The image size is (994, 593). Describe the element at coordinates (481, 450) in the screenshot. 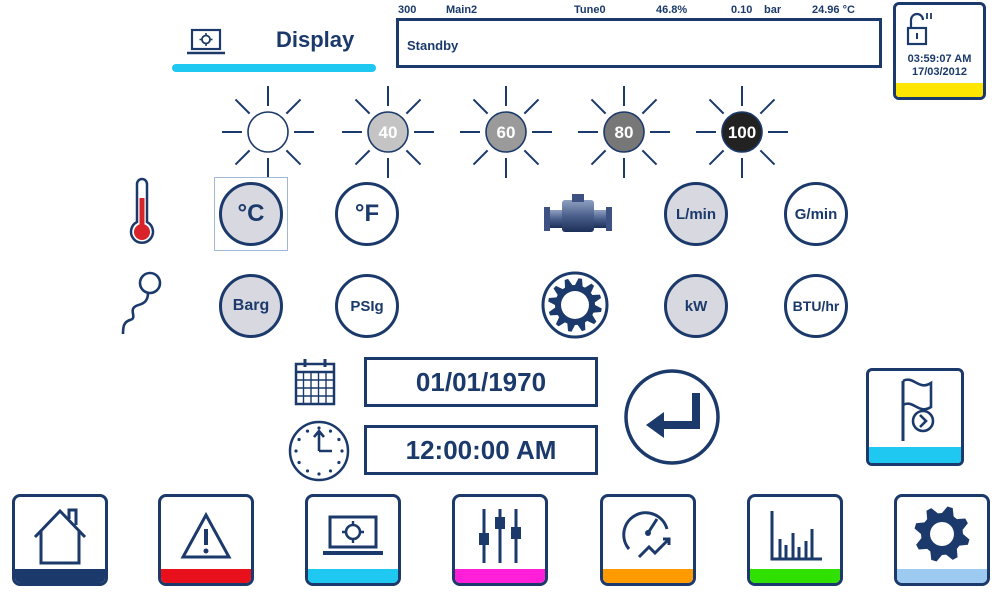

I see `time-field: 12:00:00 AM` at that location.